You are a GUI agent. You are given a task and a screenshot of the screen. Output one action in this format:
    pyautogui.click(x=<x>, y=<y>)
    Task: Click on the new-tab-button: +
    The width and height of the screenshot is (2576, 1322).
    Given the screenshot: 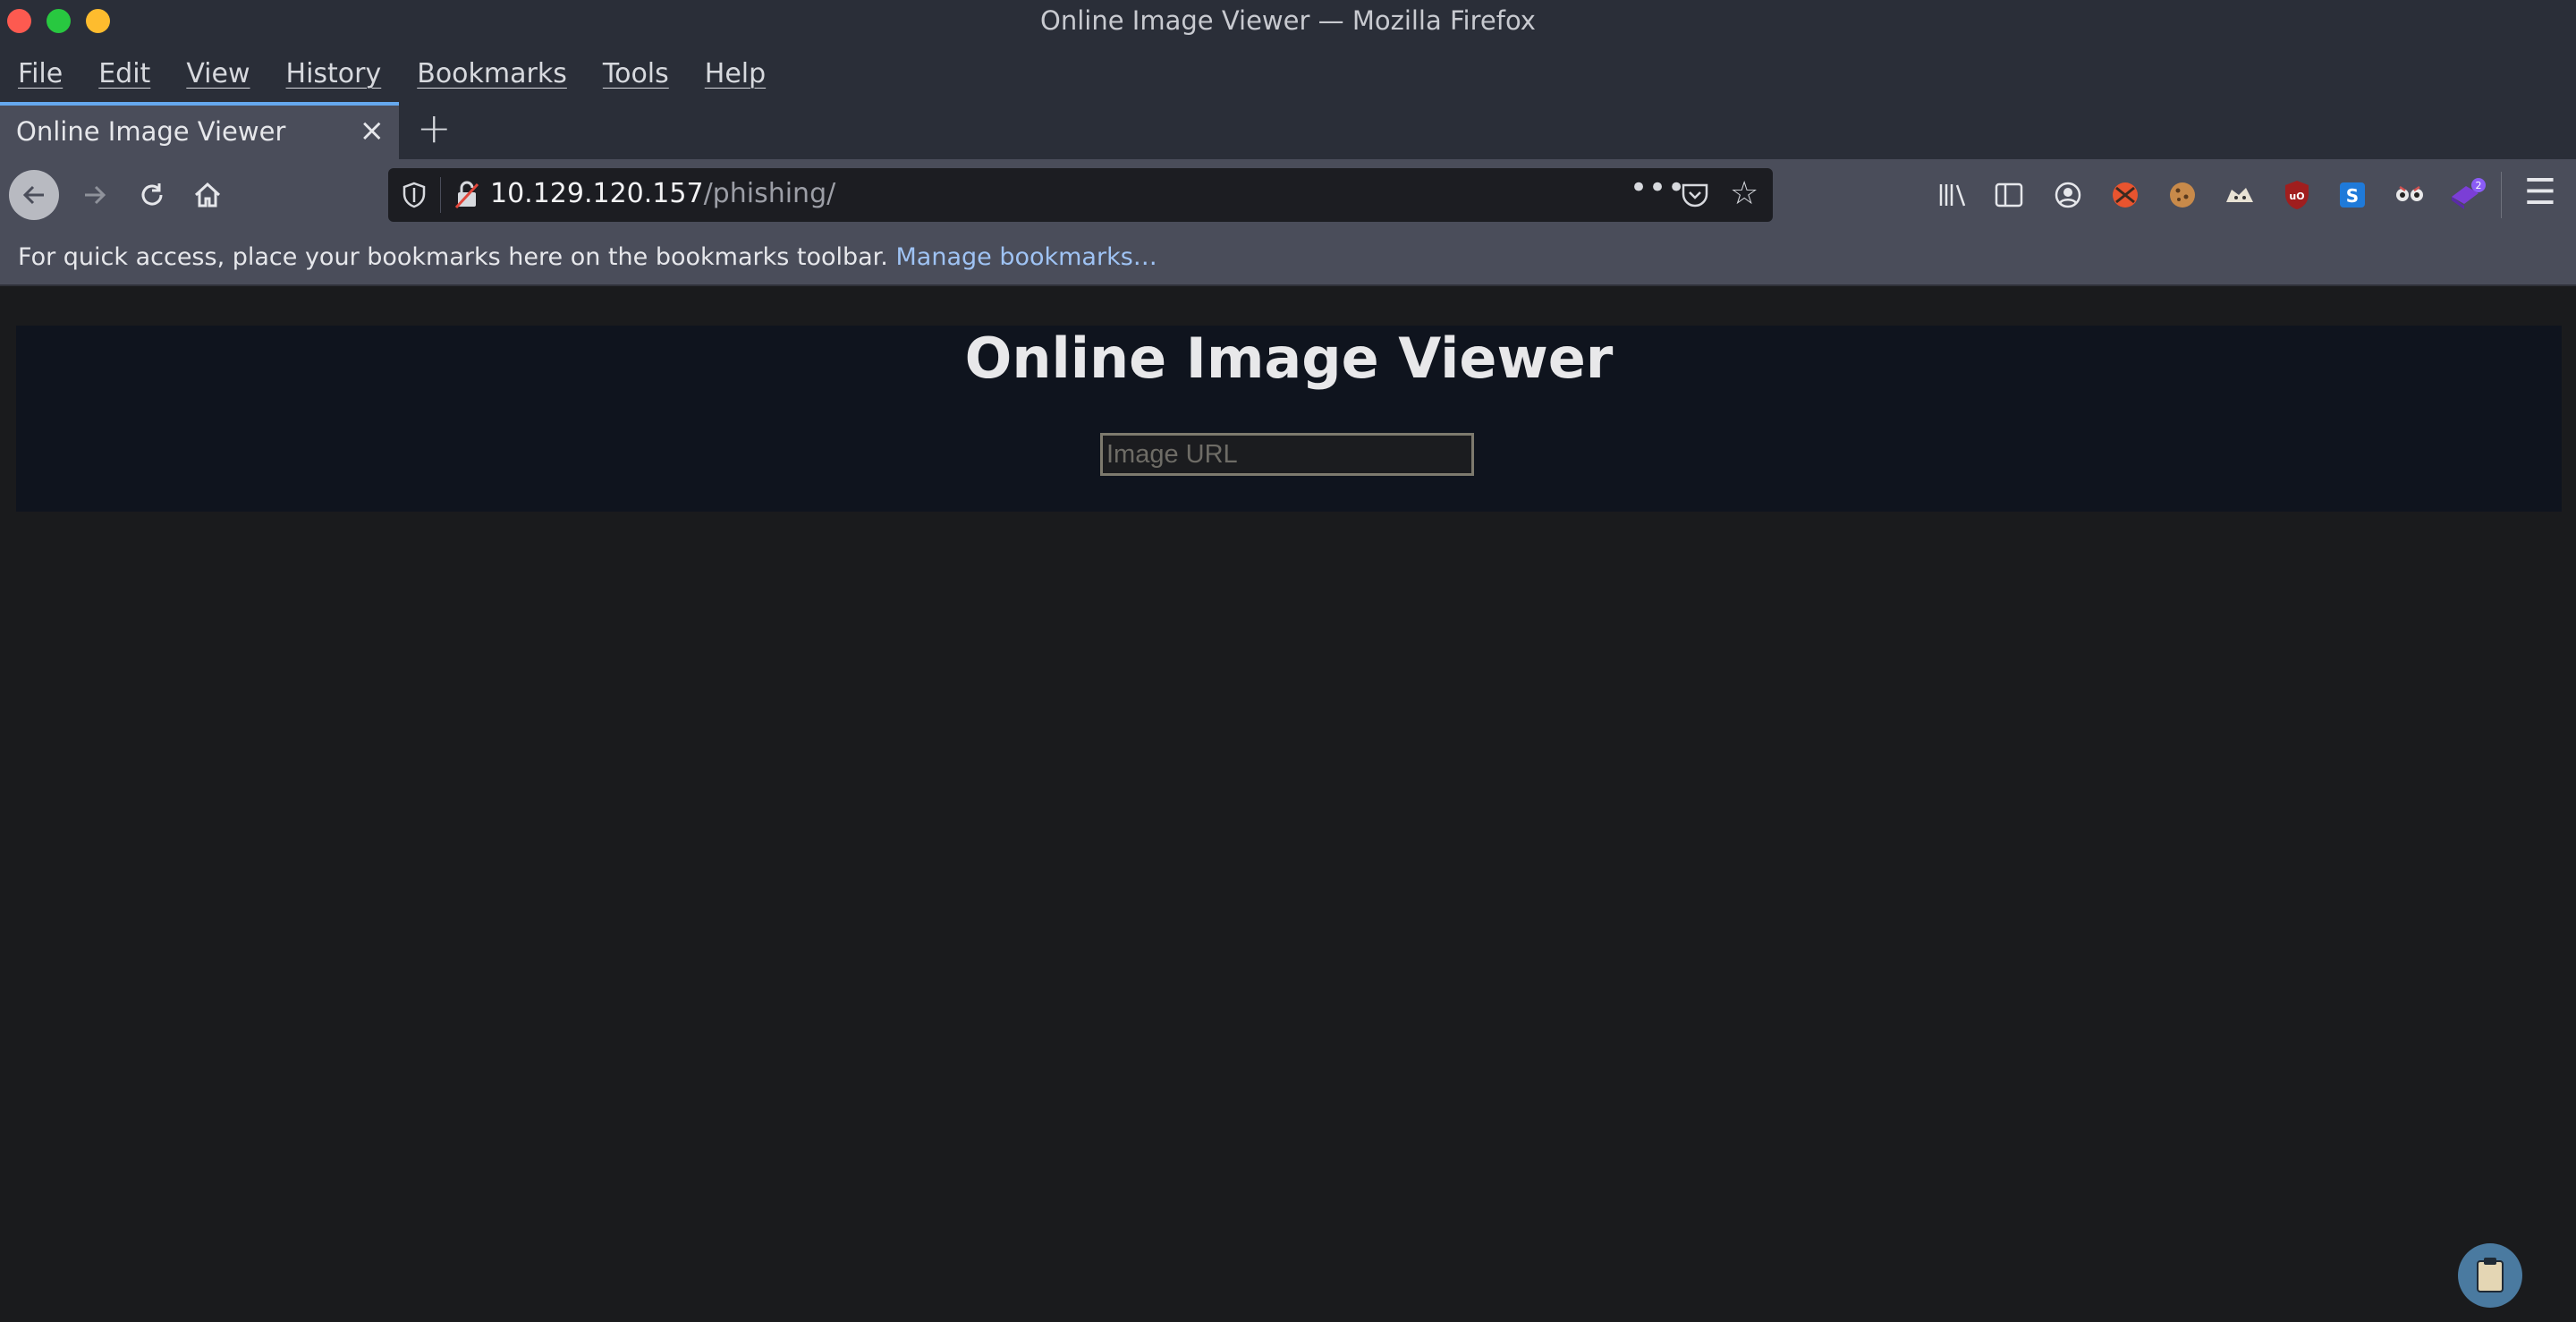 What is the action you would take?
    pyautogui.click(x=434, y=128)
    